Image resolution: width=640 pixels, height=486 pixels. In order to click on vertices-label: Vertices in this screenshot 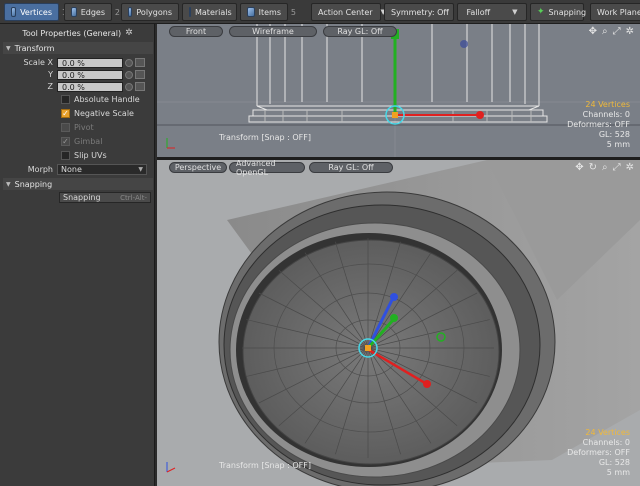, I will do `click(36, 12)`.